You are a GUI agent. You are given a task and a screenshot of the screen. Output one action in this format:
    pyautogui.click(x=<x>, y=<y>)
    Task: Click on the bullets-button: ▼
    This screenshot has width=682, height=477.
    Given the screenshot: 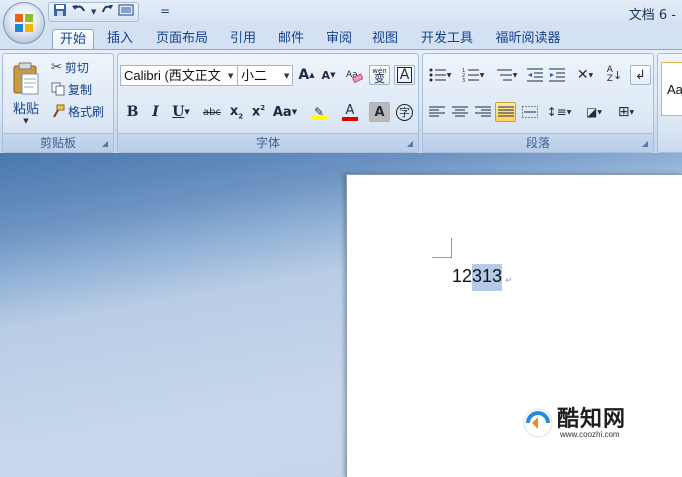 What is the action you would take?
    pyautogui.click(x=440, y=75)
    